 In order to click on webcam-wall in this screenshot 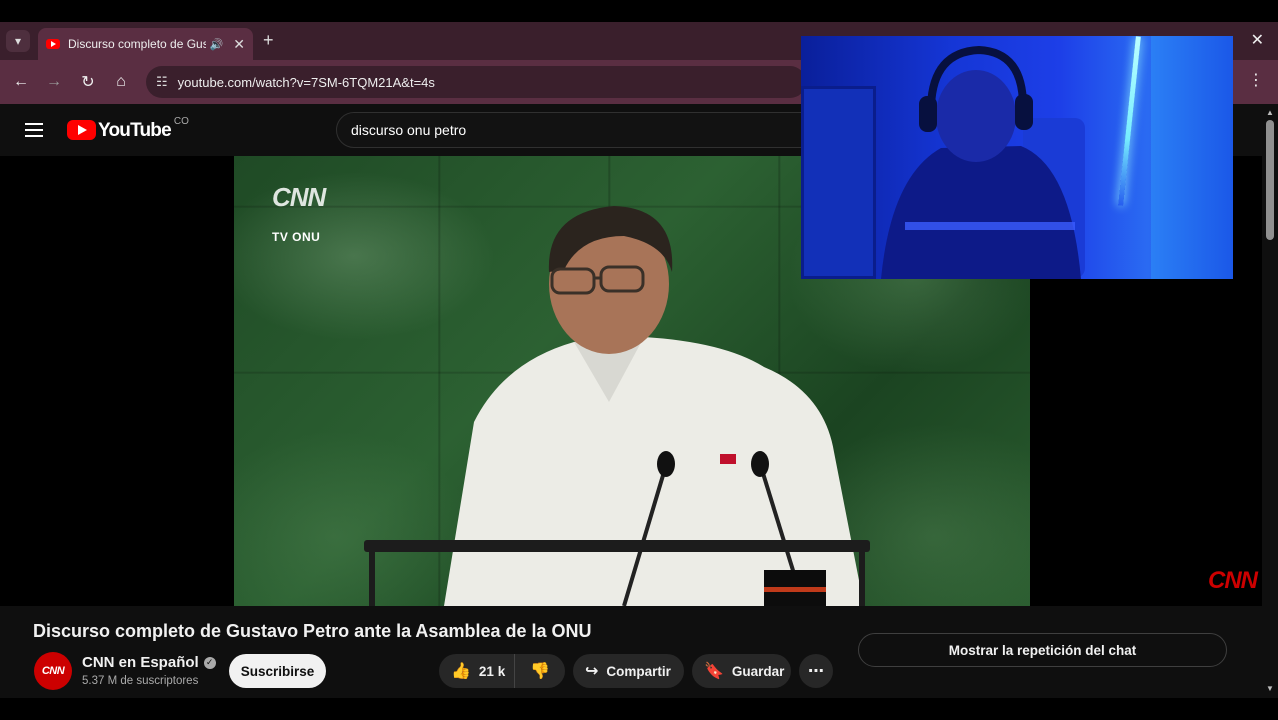, I will do `click(1192, 157)`.